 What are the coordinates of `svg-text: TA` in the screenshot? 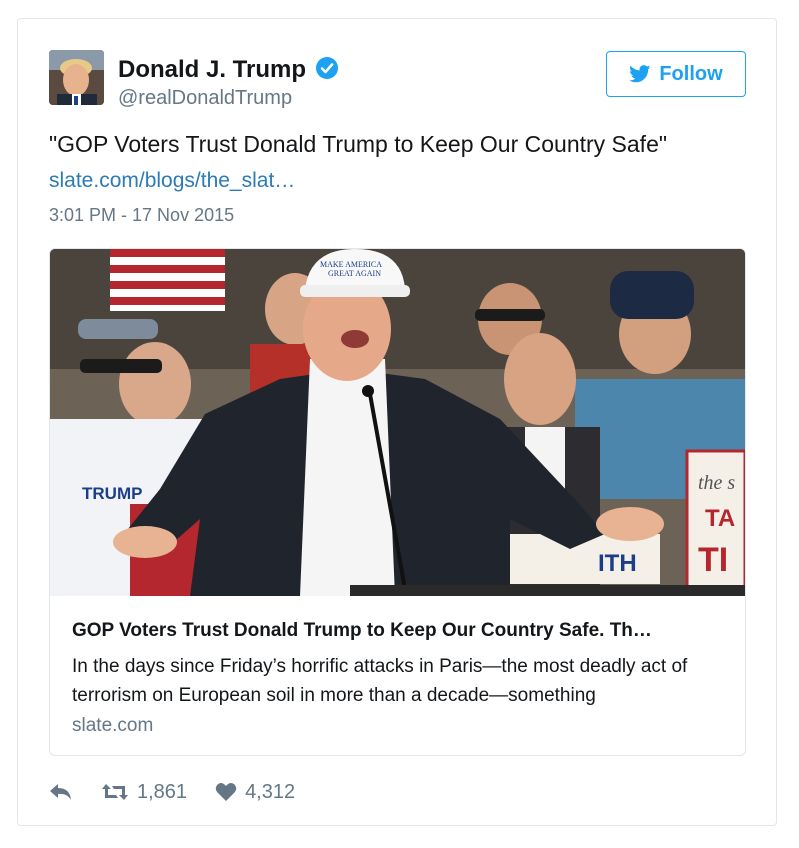 It's located at (720, 518).